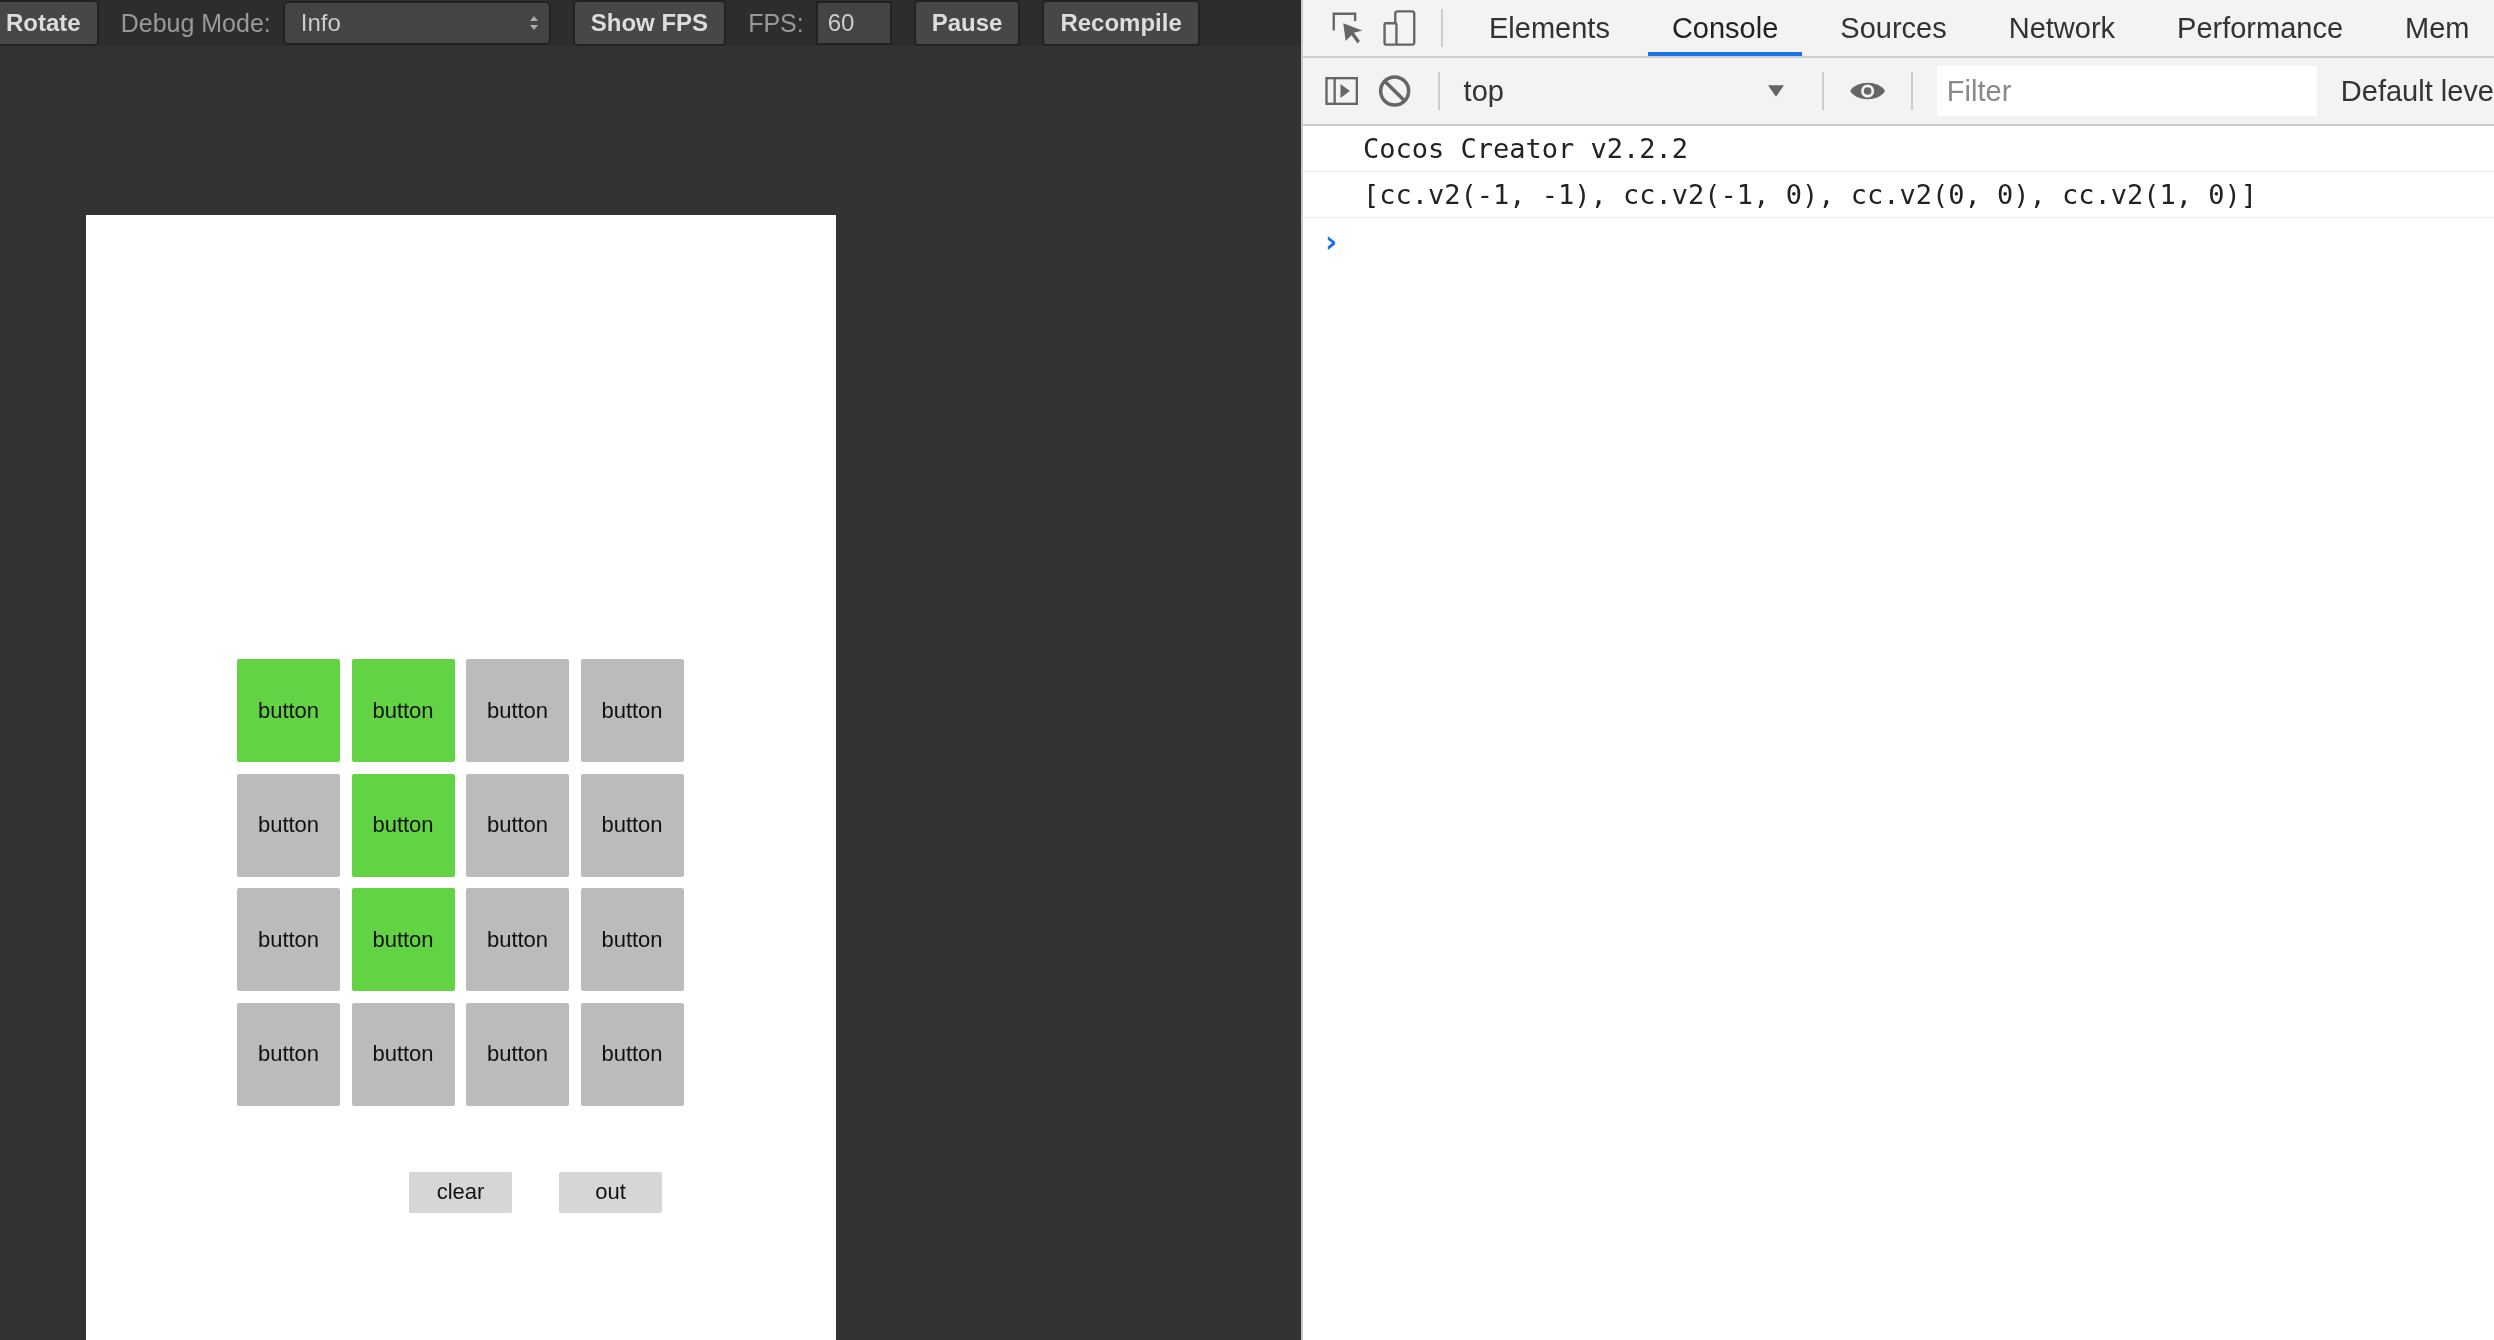 The image size is (2494, 1340). I want to click on devtools-tab: Elements, so click(1549, 28).